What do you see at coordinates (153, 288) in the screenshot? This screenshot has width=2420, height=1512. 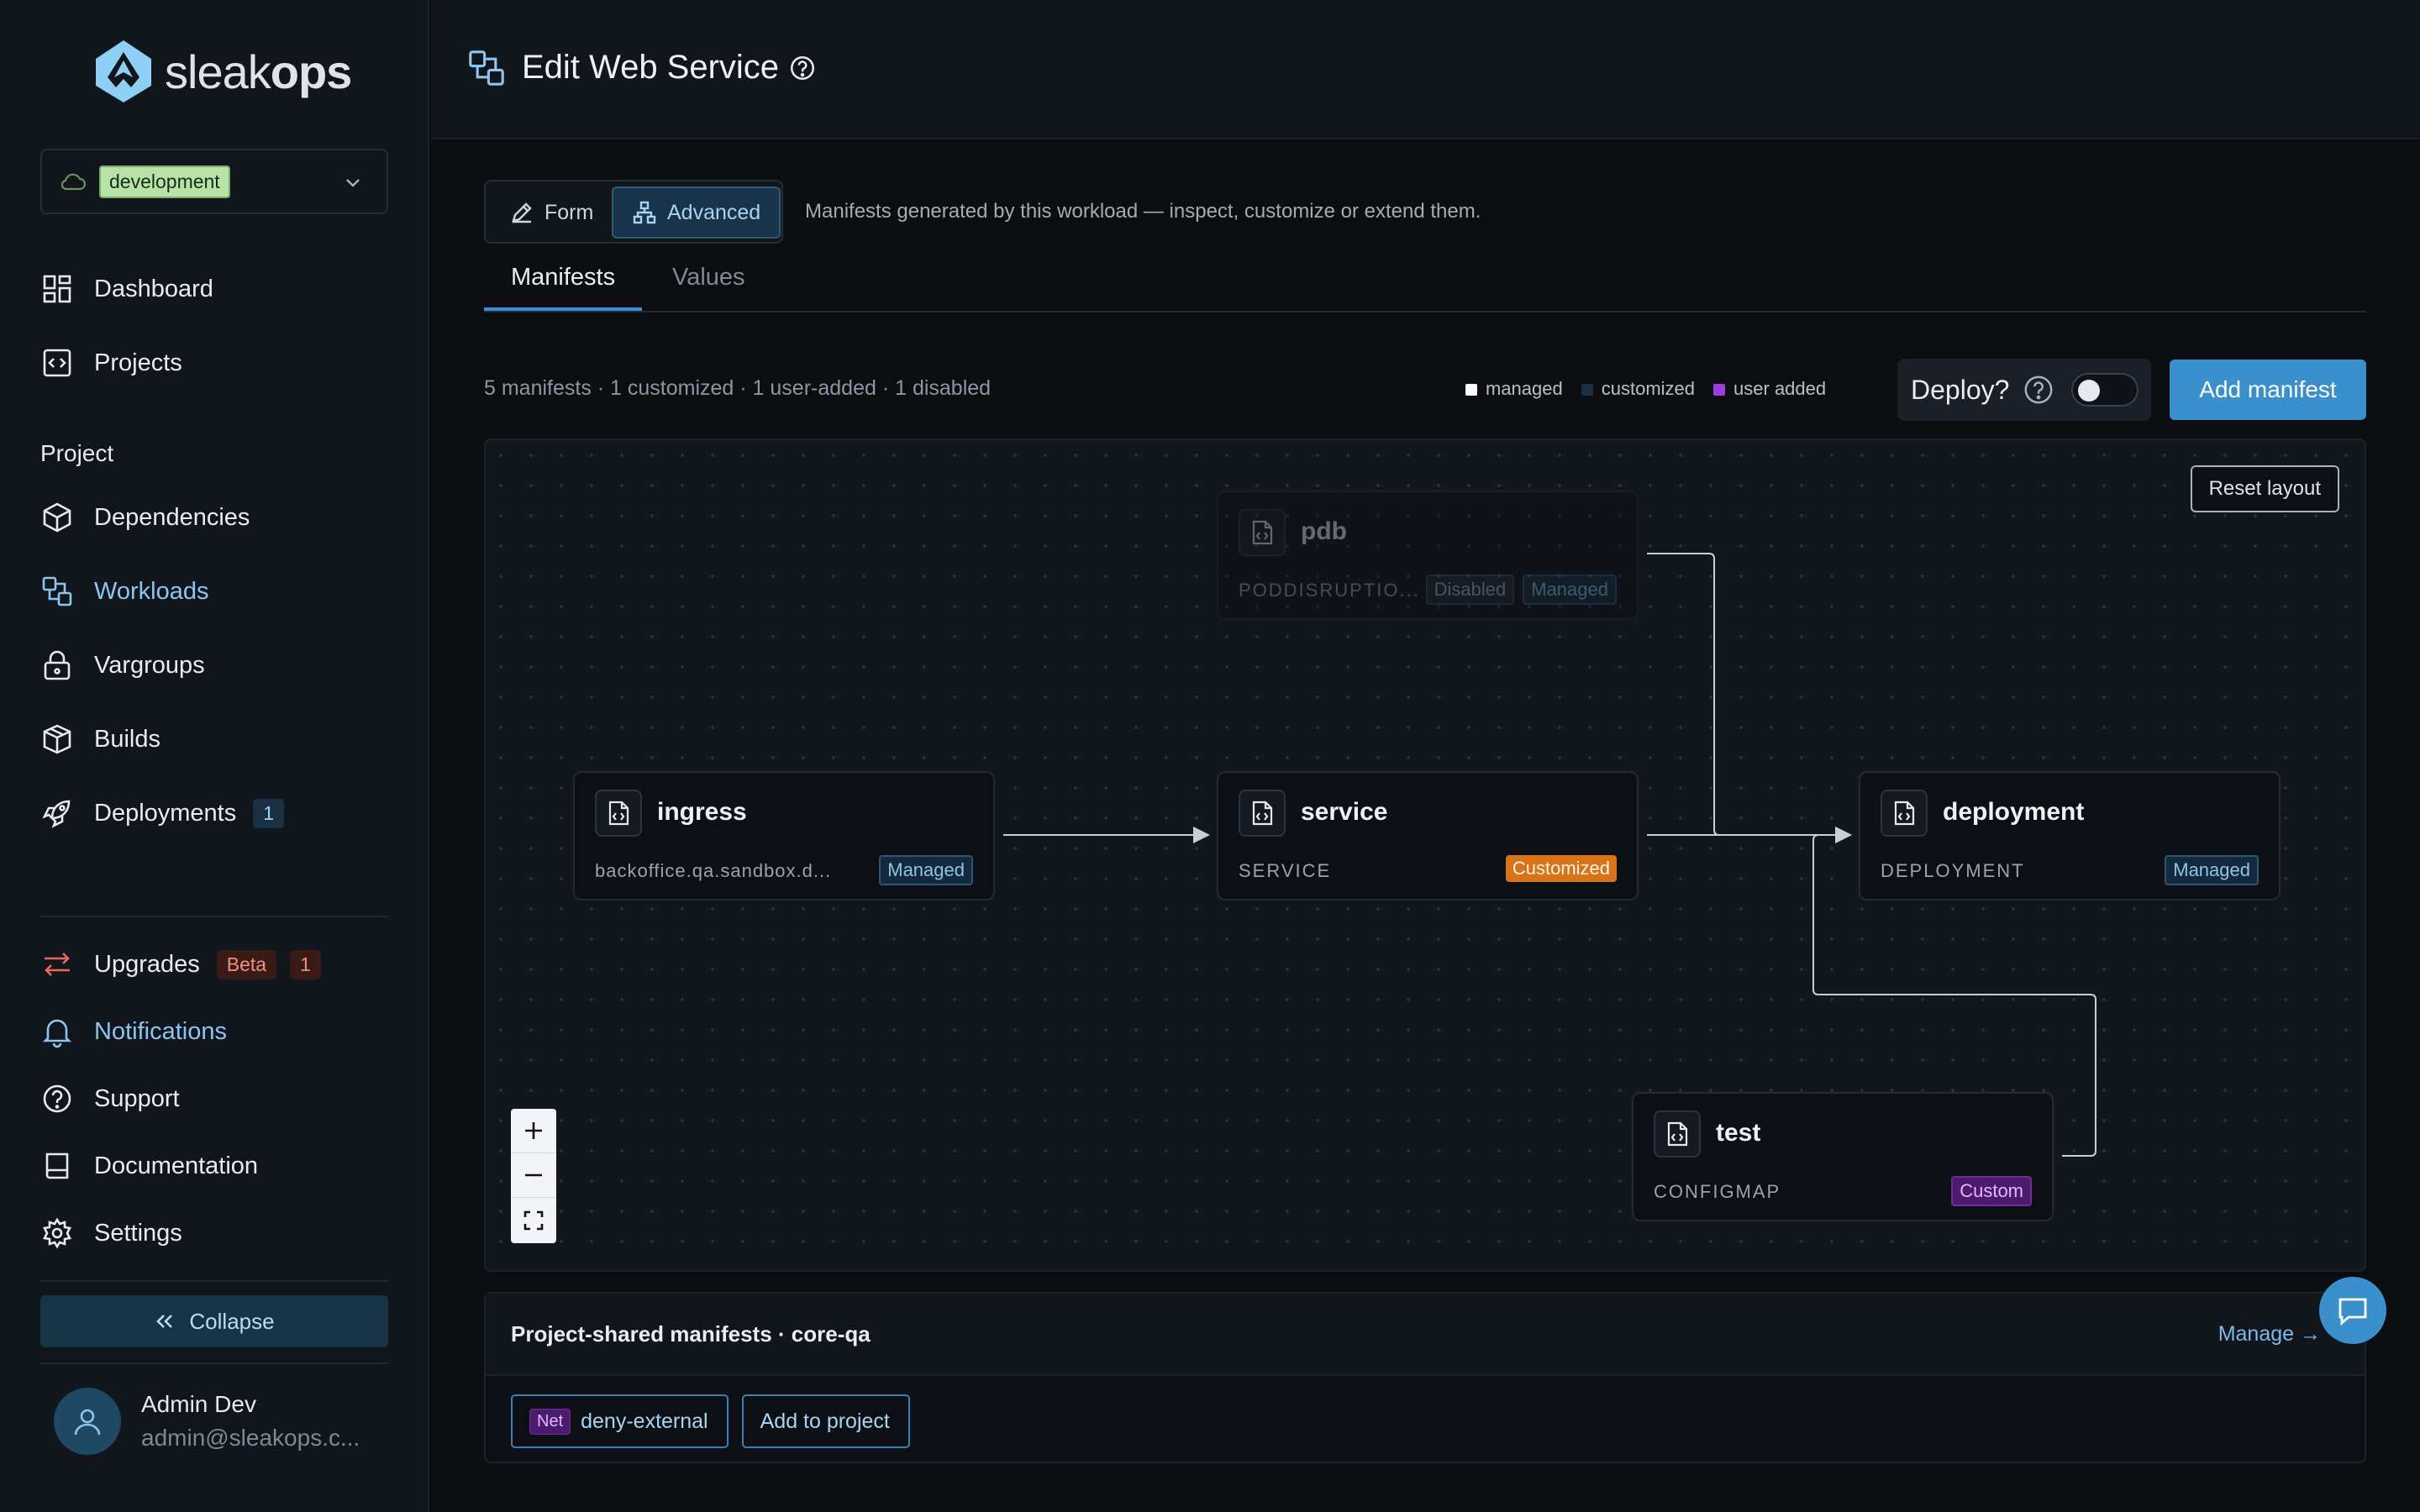 I see `nav-dashboard-label: Dashboard` at bounding box center [153, 288].